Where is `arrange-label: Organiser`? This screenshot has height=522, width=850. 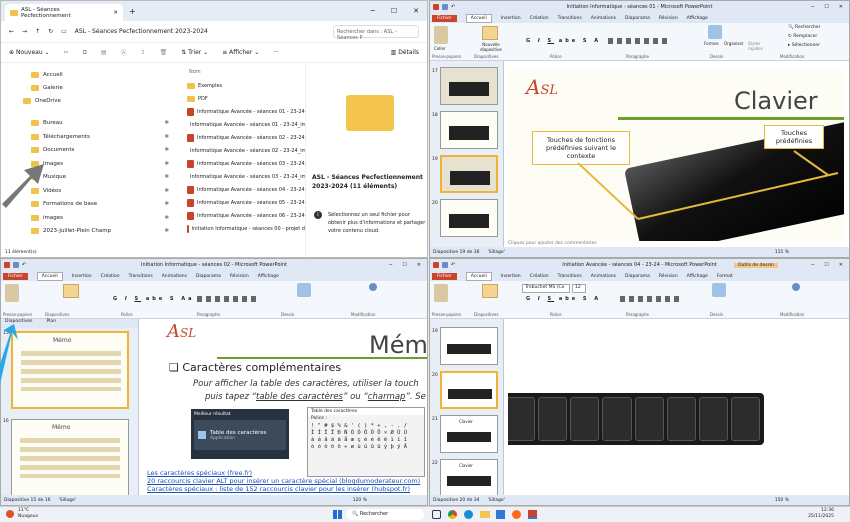
arrange-label: Organiser is located at coordinates (734, 43).